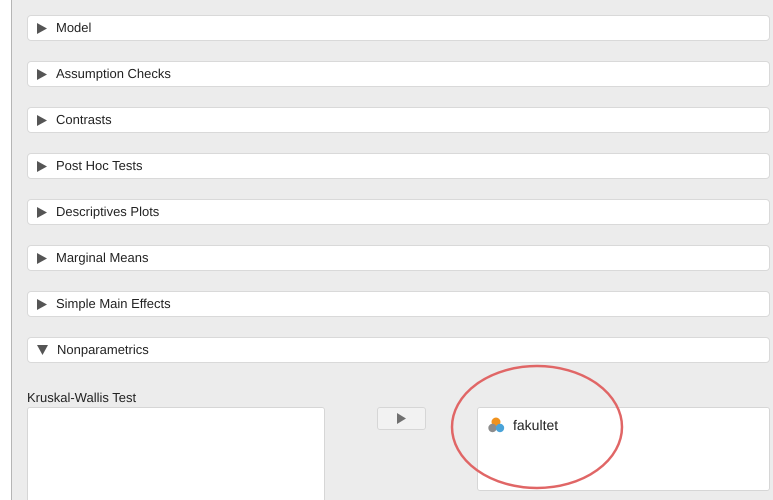 This screenshot has width=773, height=500. Describe the element at coordinates (398, 258) in the screenshot. I see `section-header: Marginal Means` at that location.